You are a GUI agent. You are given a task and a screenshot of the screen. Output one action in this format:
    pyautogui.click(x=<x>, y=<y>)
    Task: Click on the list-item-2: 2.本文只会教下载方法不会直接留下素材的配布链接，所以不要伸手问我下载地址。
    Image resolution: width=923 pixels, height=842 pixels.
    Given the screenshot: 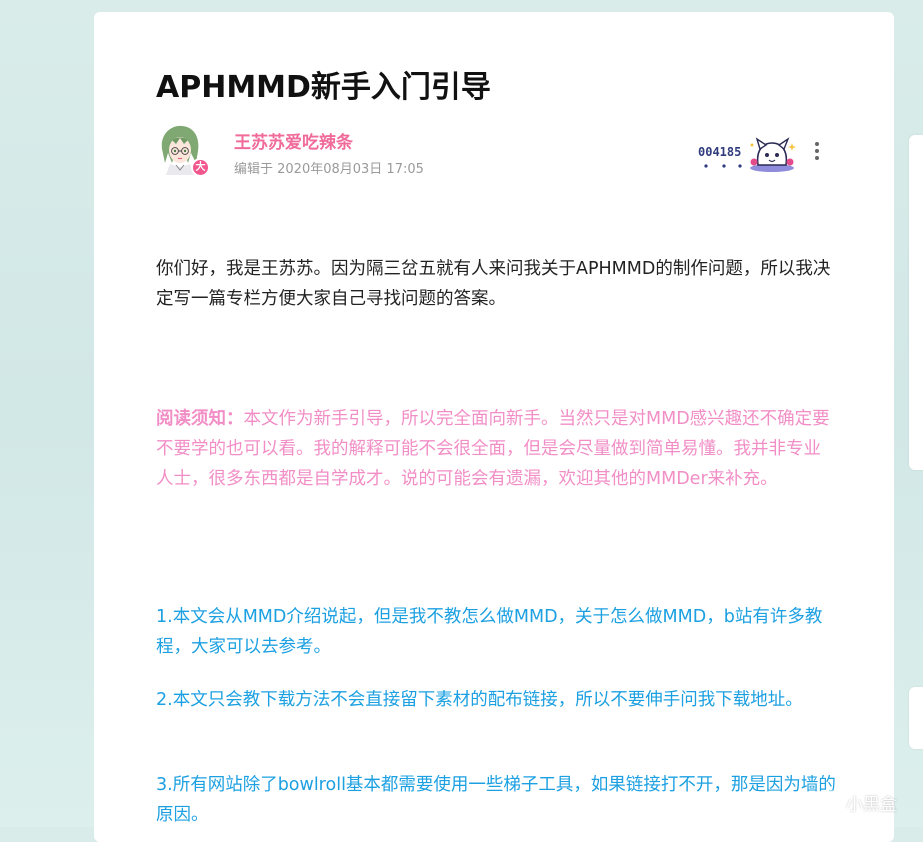 What is the action you would take?
    pyautogui.click(x=479, y=700)
    